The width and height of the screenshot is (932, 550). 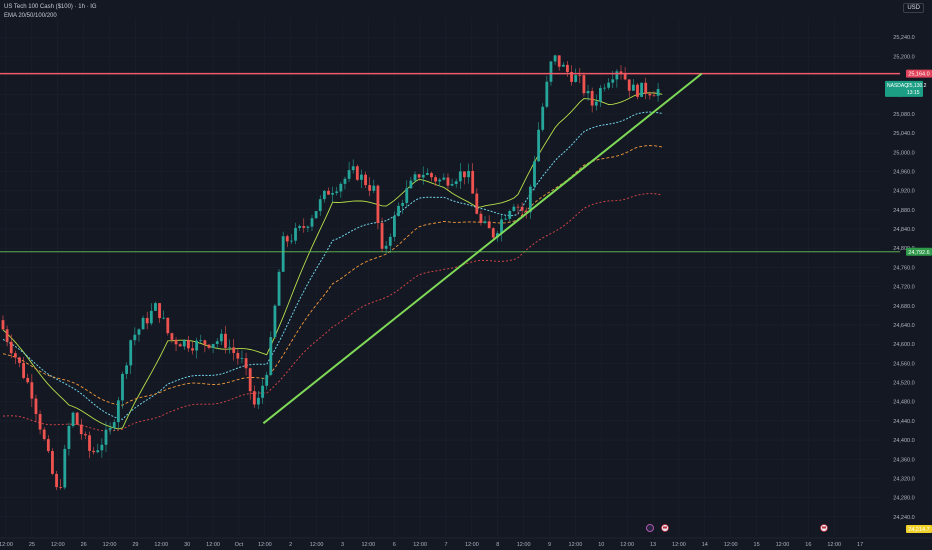 I want to click on x-tick-label: 14, so click(x=705, y=545).